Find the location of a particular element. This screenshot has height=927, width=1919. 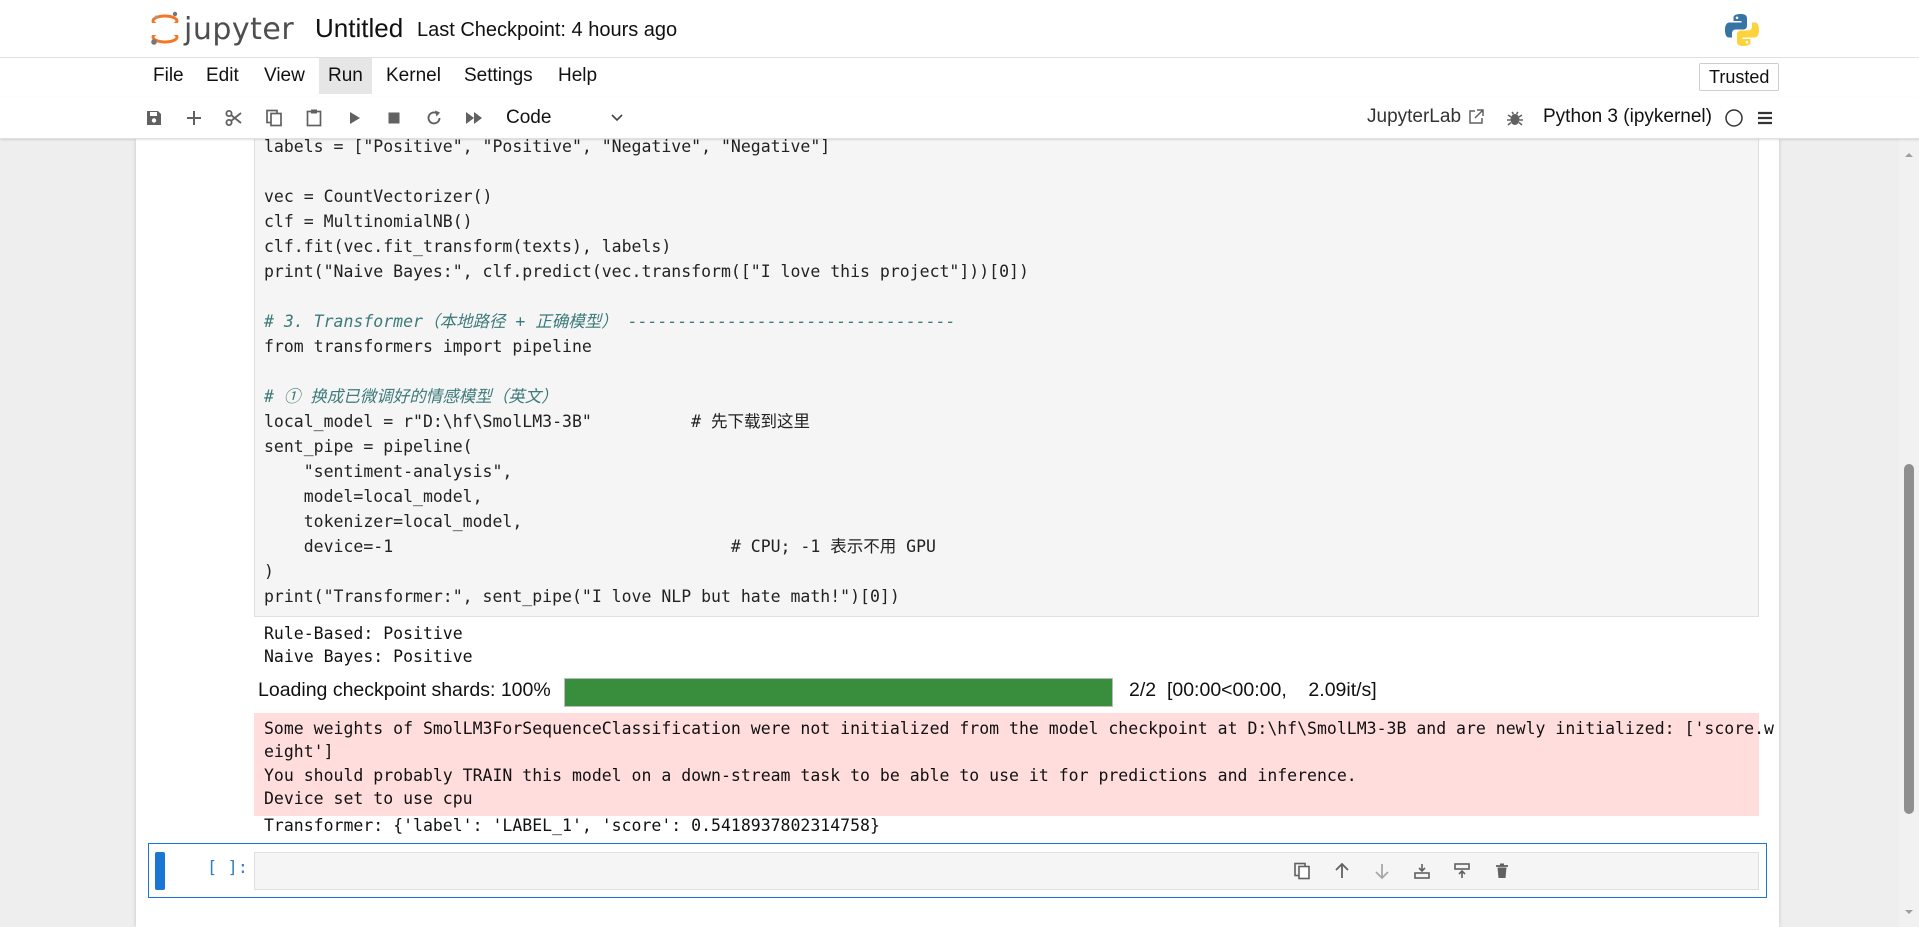

run-icon is located at coordinates (355, 118).